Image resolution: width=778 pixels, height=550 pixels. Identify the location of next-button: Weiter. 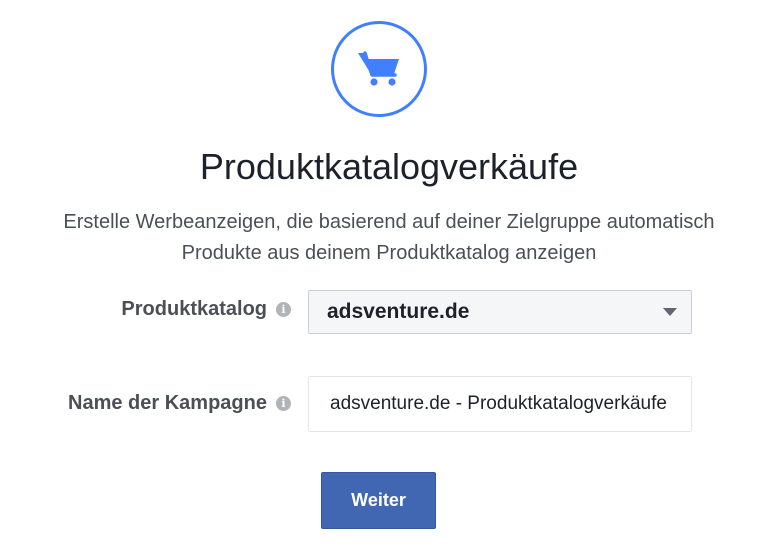
(378, 500).